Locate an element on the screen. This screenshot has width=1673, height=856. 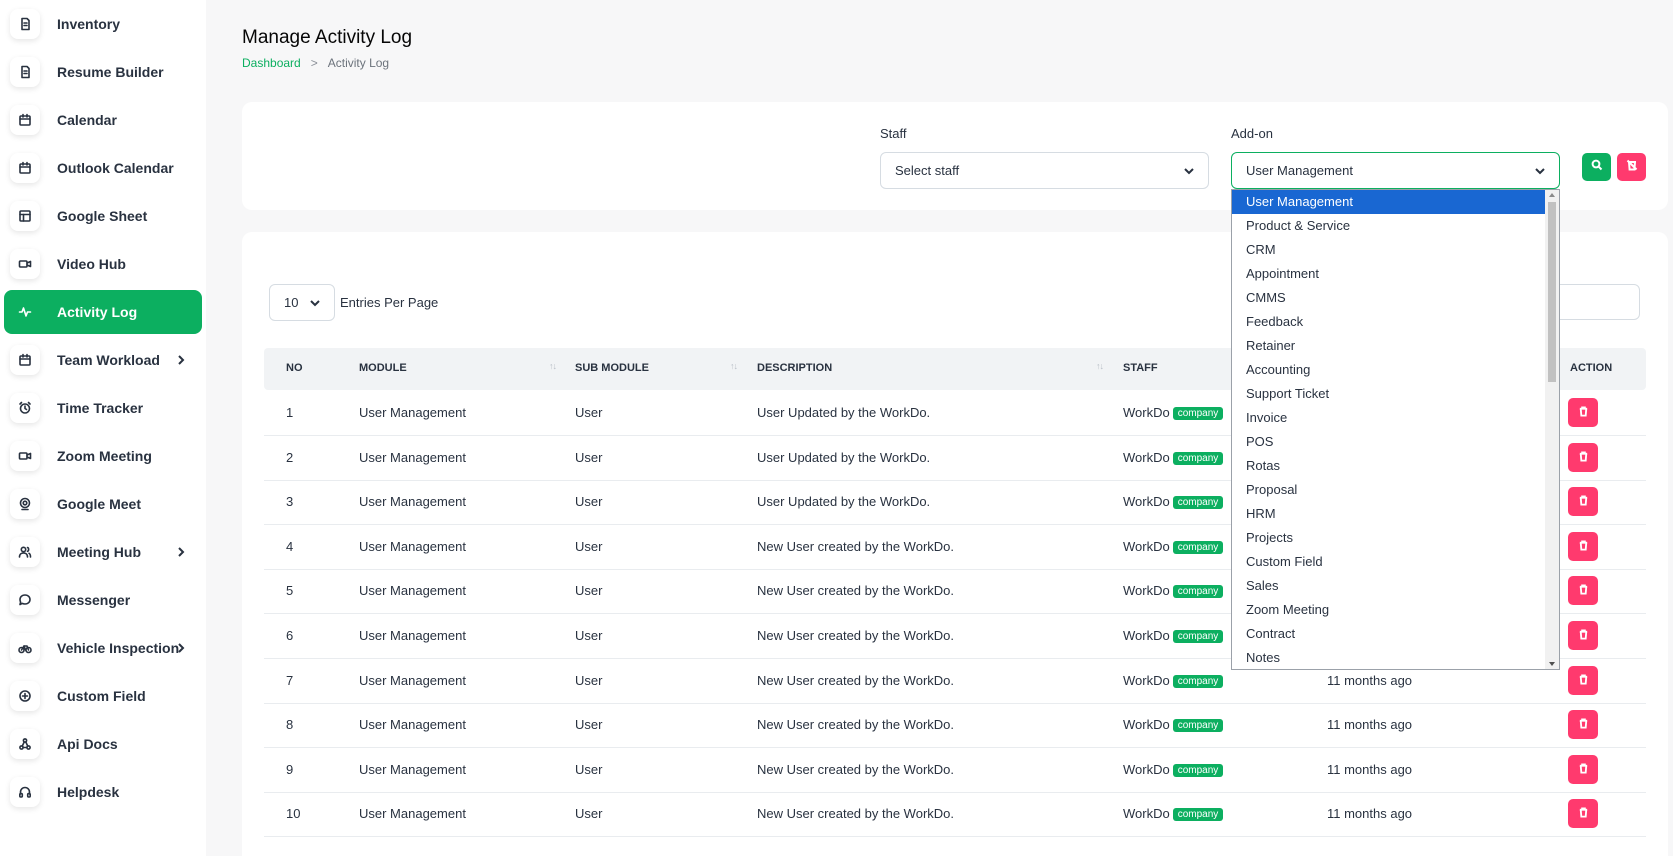
sidebar-item-label: Messenger is located at coordinates (94, 600).